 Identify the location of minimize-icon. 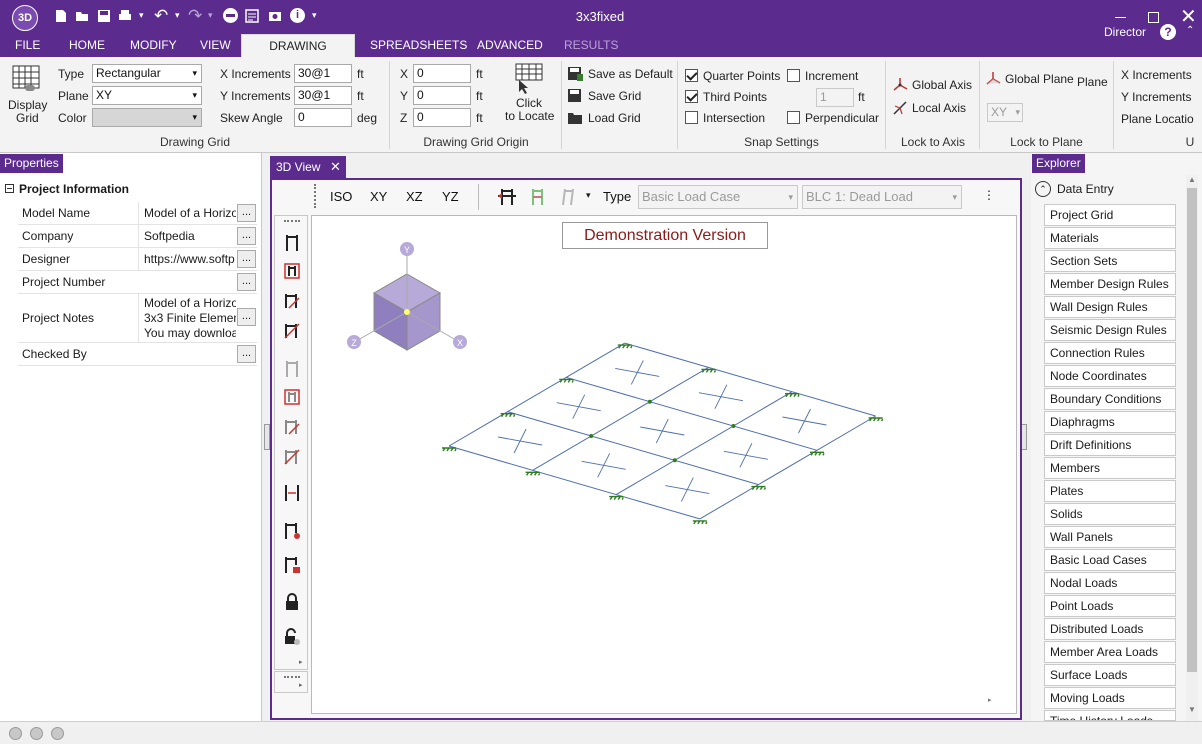
(1120, 17).